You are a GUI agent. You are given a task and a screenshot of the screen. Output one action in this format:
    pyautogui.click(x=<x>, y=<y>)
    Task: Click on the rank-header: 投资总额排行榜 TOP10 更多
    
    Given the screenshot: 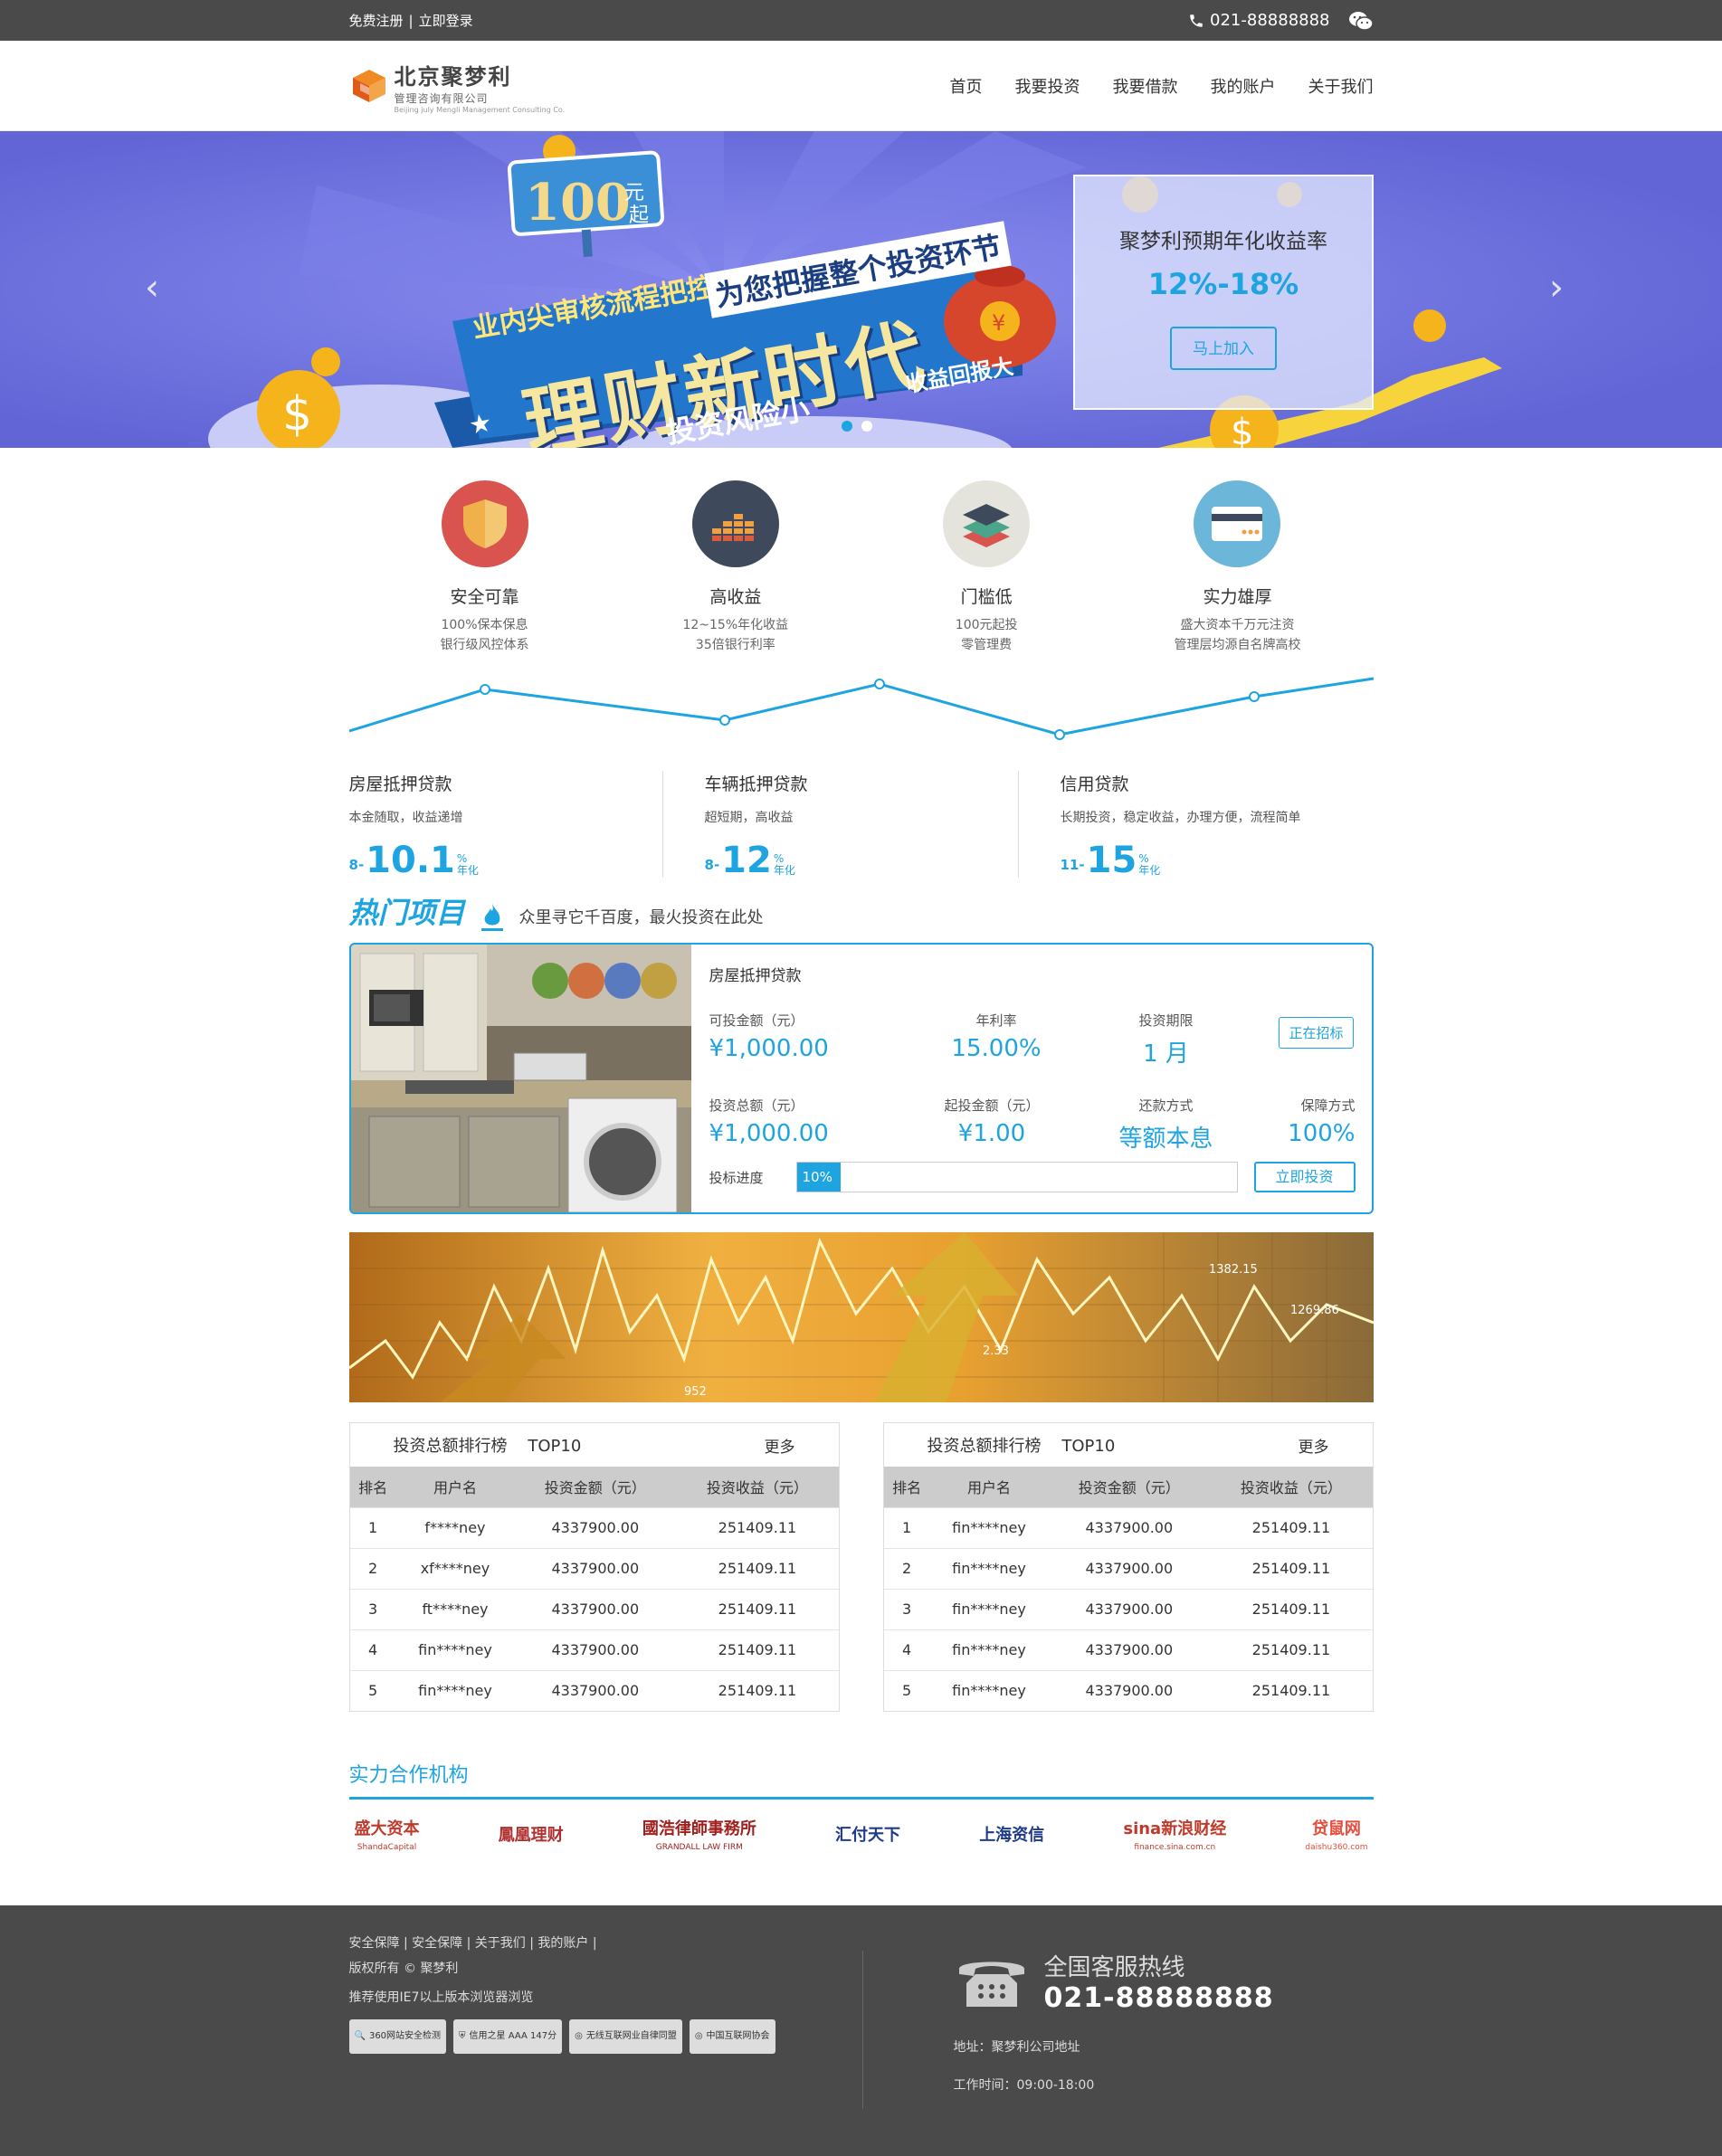 What is the action you would take?
    pyautogui.click(x=594, y=1445)
    